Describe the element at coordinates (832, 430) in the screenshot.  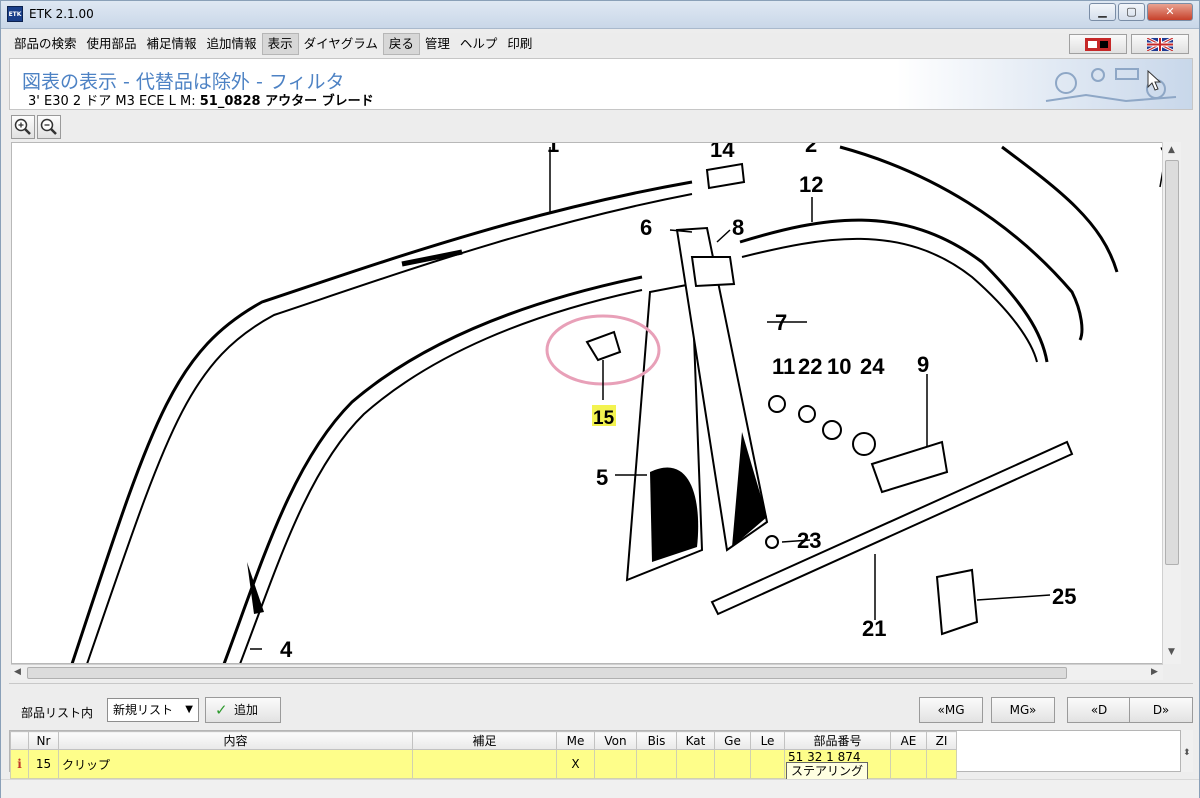
I see `part-10-washer` at that location.